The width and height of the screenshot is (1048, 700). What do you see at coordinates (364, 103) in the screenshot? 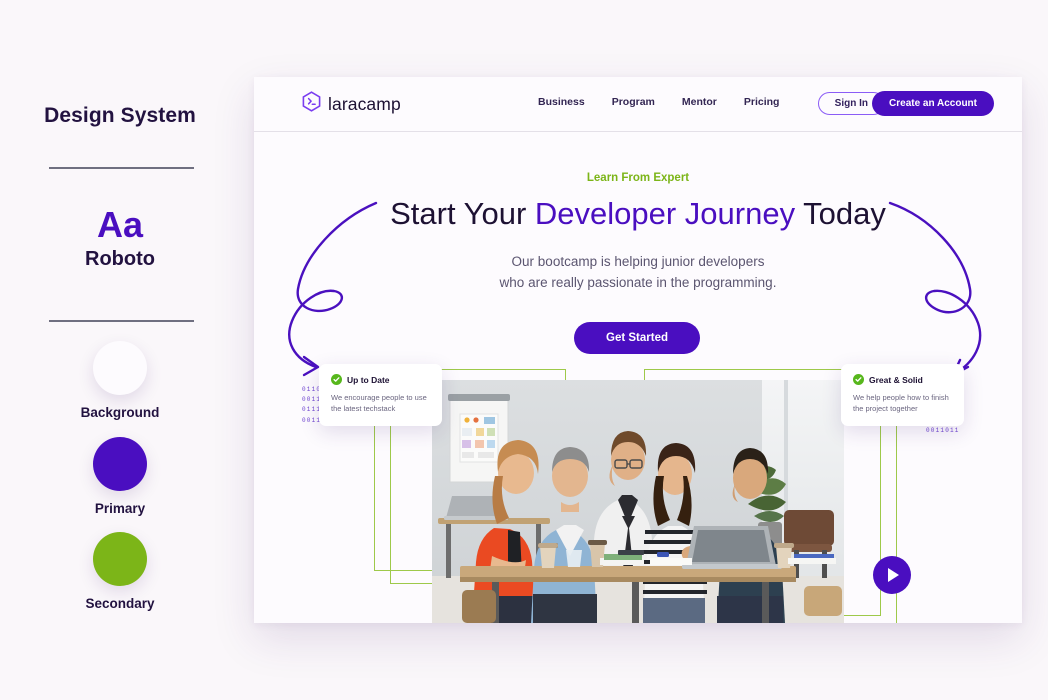
I see `brand-name: laracamp` at bounding box center [364, 103].